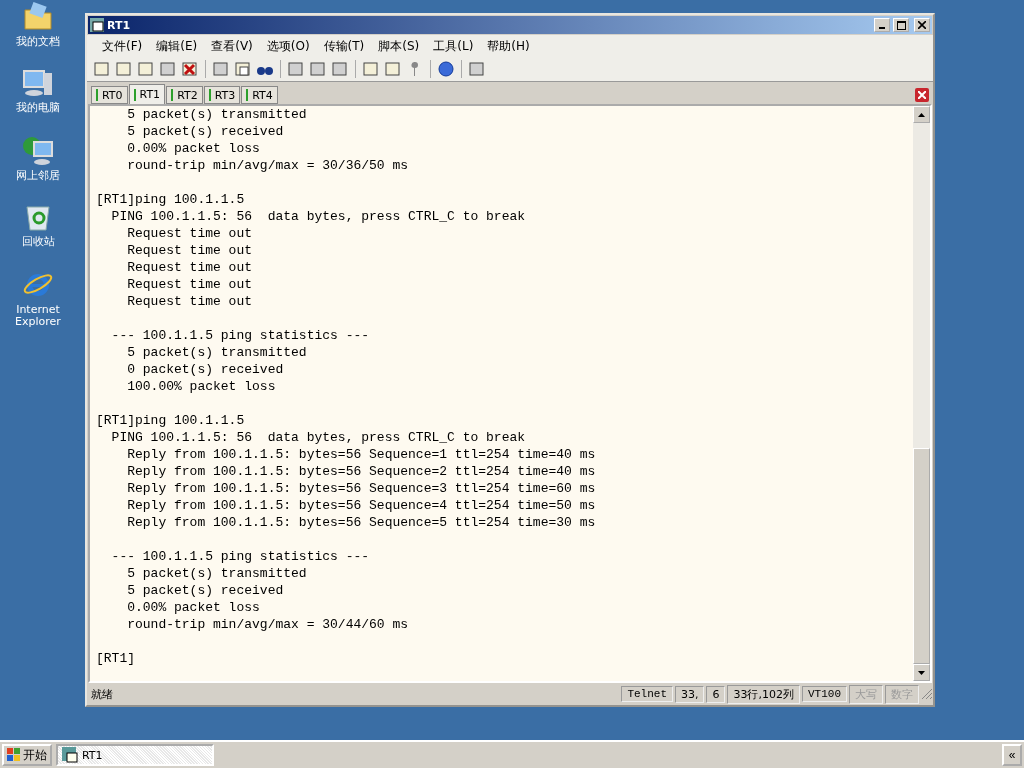 The image size is (1024, 768). What do you see at coordinates (38, 176) in the screenshot?
I see `desktop-icon-label: 网上邻居` at bounding box center [38, 176].